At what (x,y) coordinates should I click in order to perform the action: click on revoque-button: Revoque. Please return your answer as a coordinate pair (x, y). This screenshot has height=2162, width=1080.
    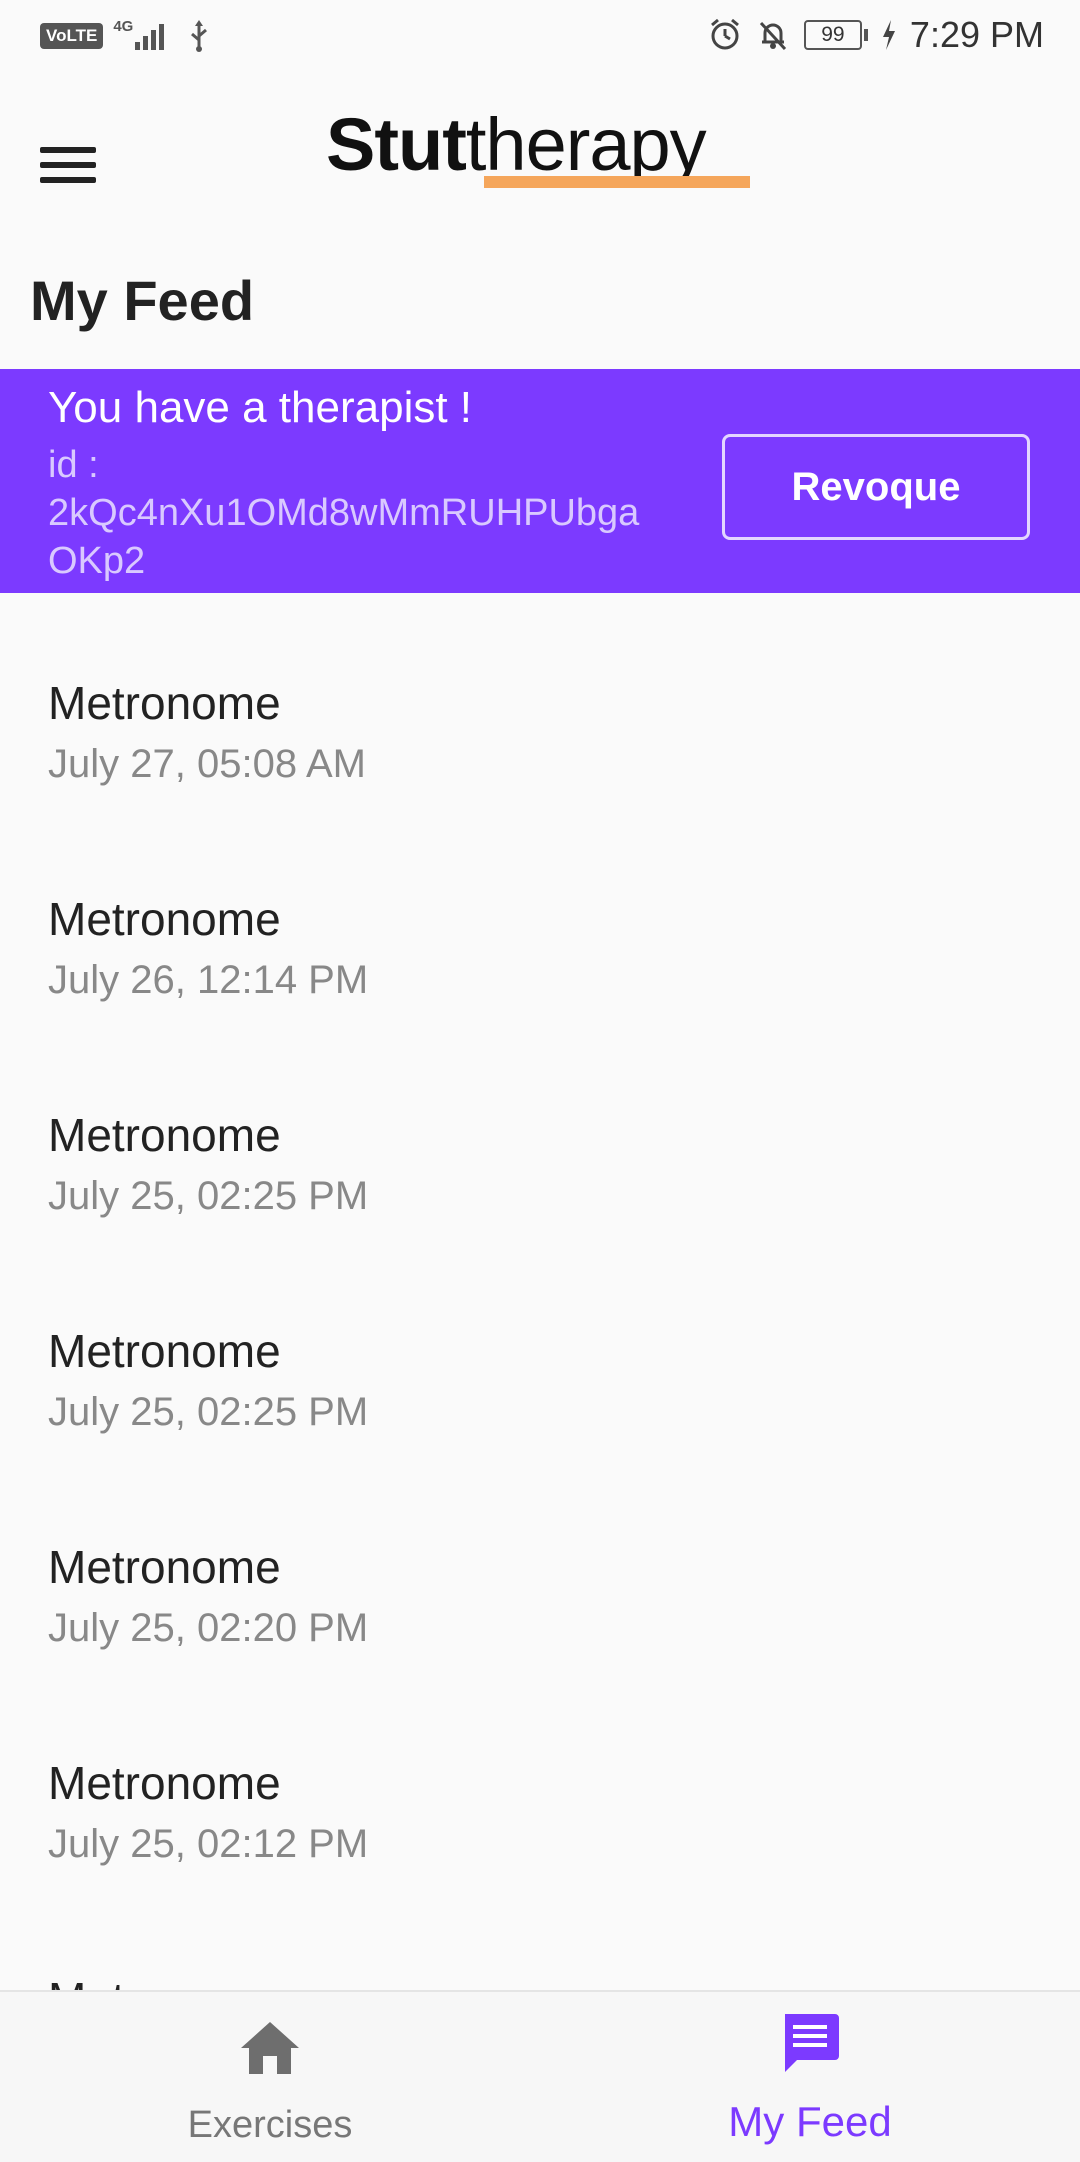
    Looking at the image, I should click on (876, 487).